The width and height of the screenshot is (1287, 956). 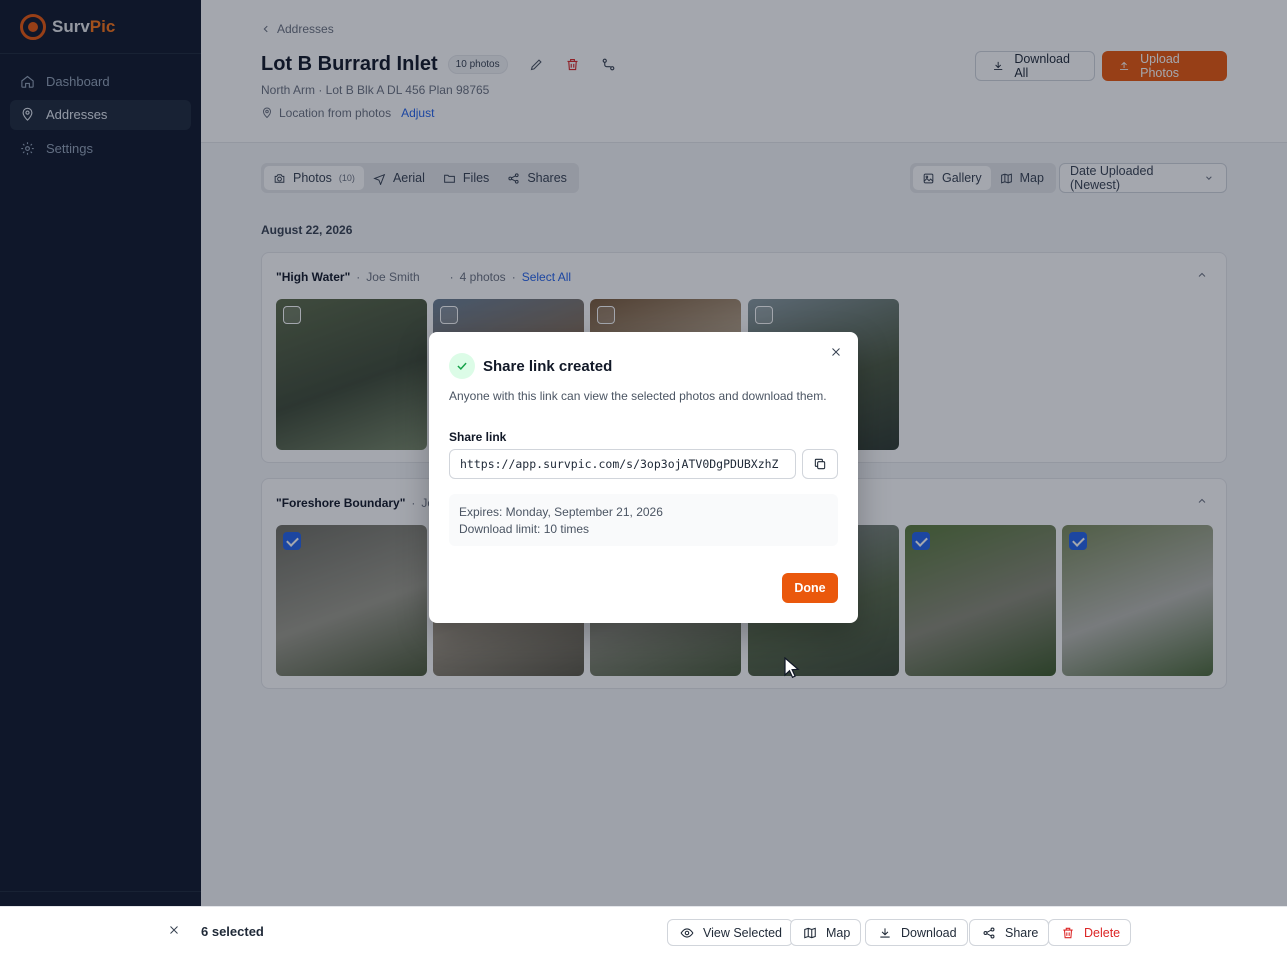 What do you see at coordinates (687, 932) in the screenshot?
I see `eye-icon` at bounding box center [687, 932].